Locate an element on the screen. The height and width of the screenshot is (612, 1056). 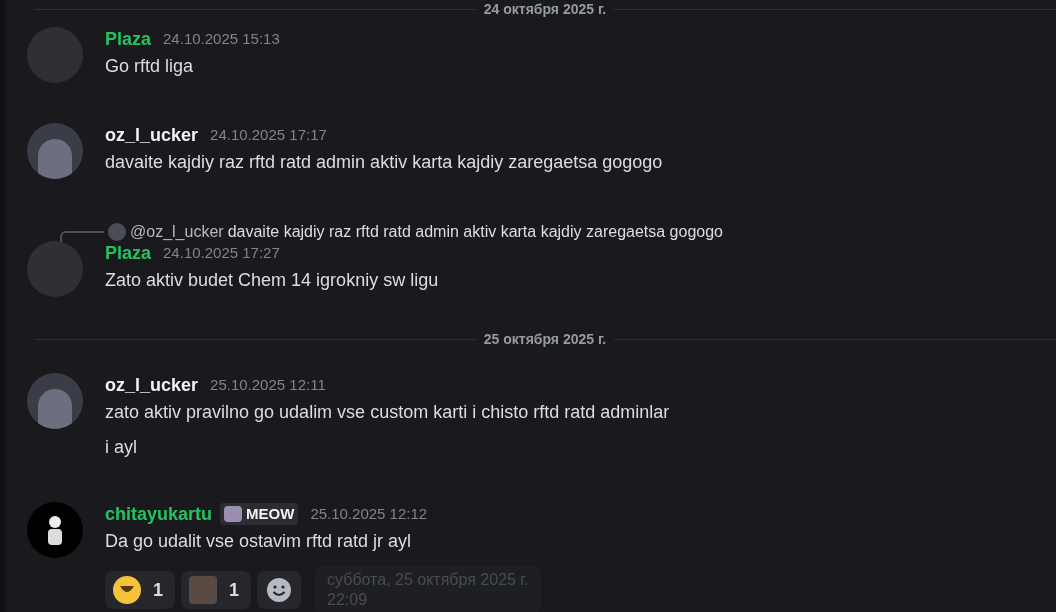
message-text: Da go udalit vse ostavim rftd ratd jr ayl is located at coordinates (259, 541).